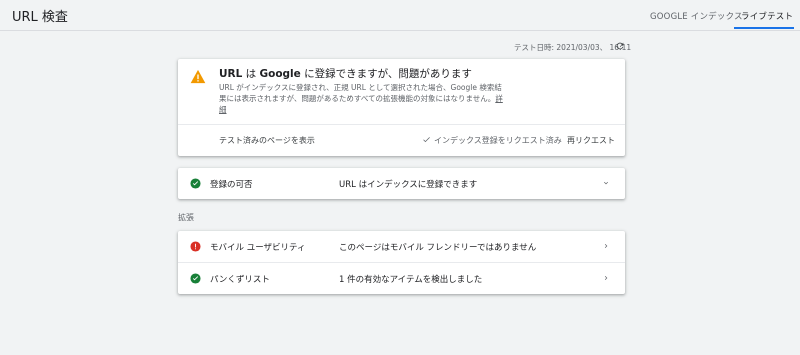 The height and width of the screenshot is (355, 800). What do you see at coordinates (258, 248) in the screenshot?
I see `enhancement-label: モバイル ユーザビリティ` at bounding box center [258, 248].